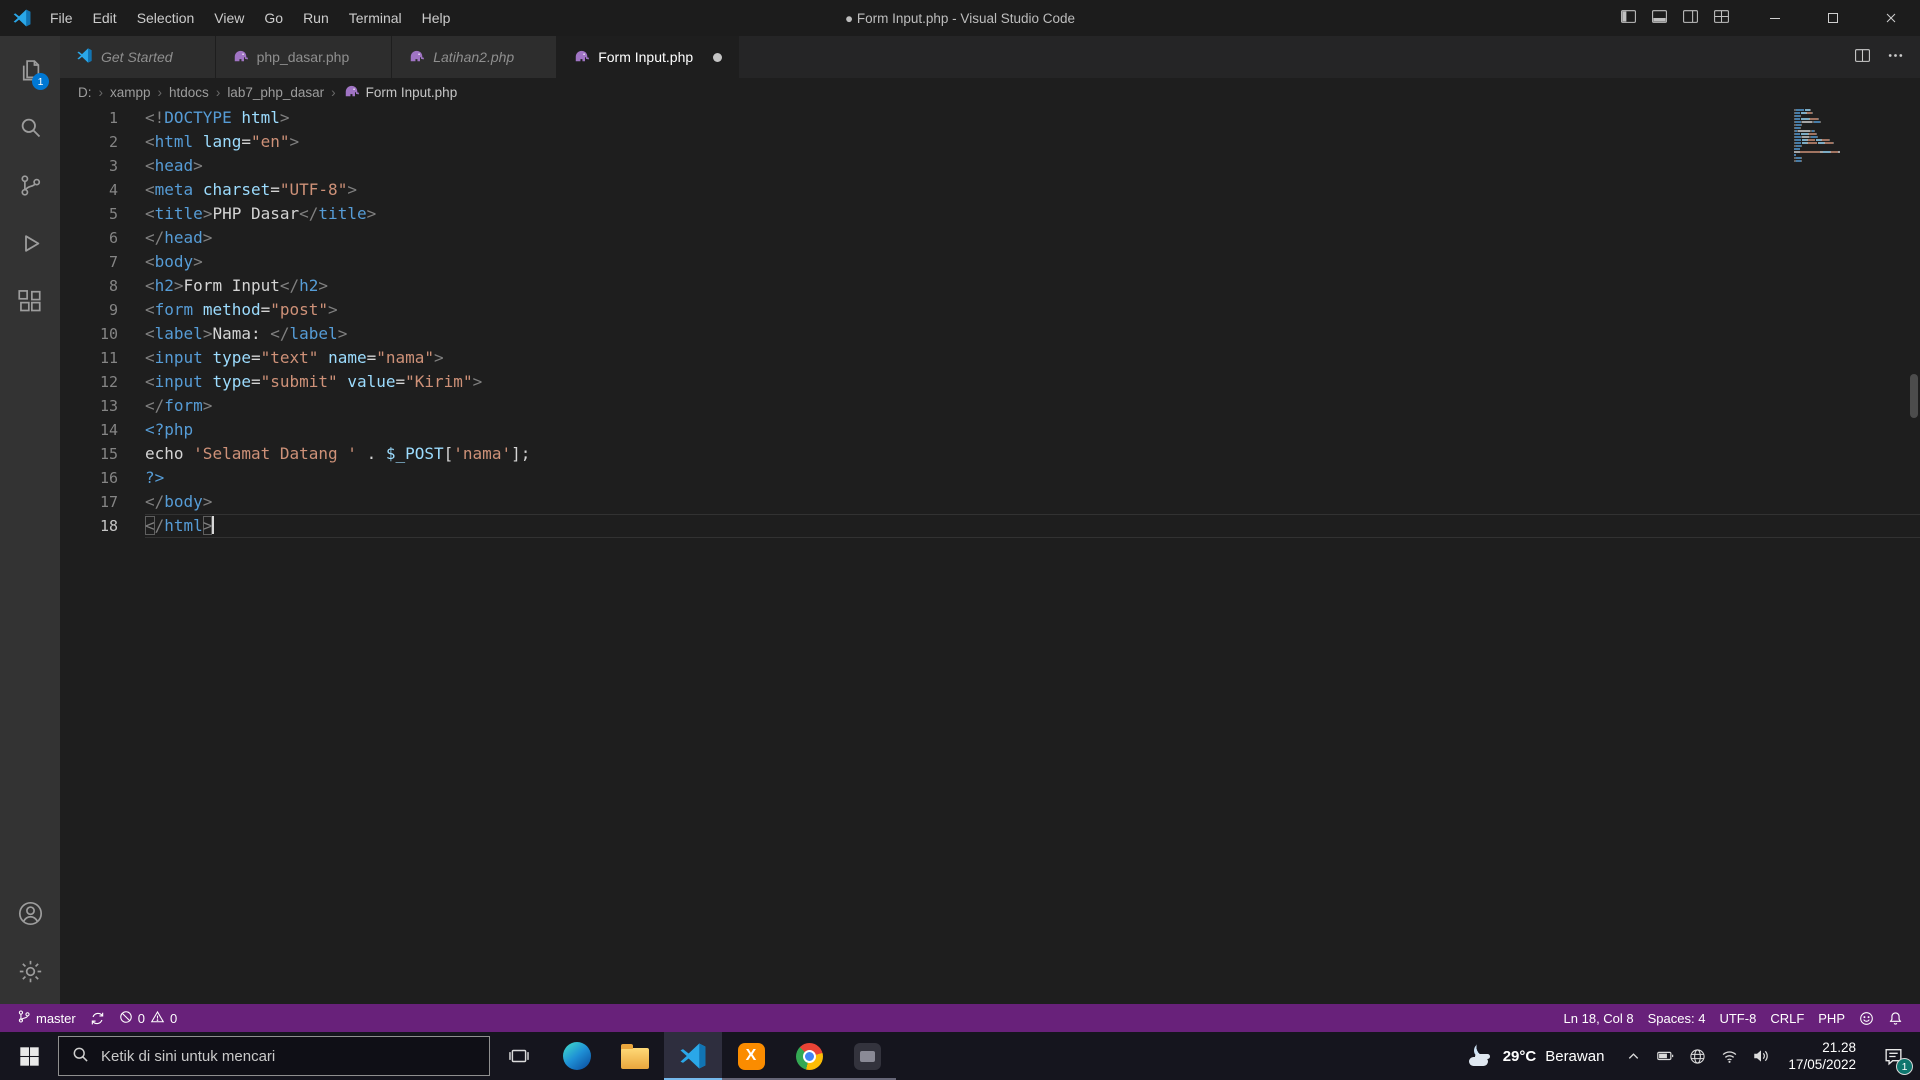  What do you see at coordinates (1866, 1018) in the screenshot?
I see `feedback-icon` at bounding box center [1866, 1018].